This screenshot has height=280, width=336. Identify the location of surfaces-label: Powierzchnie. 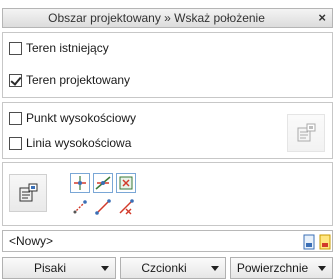
(272, 268).